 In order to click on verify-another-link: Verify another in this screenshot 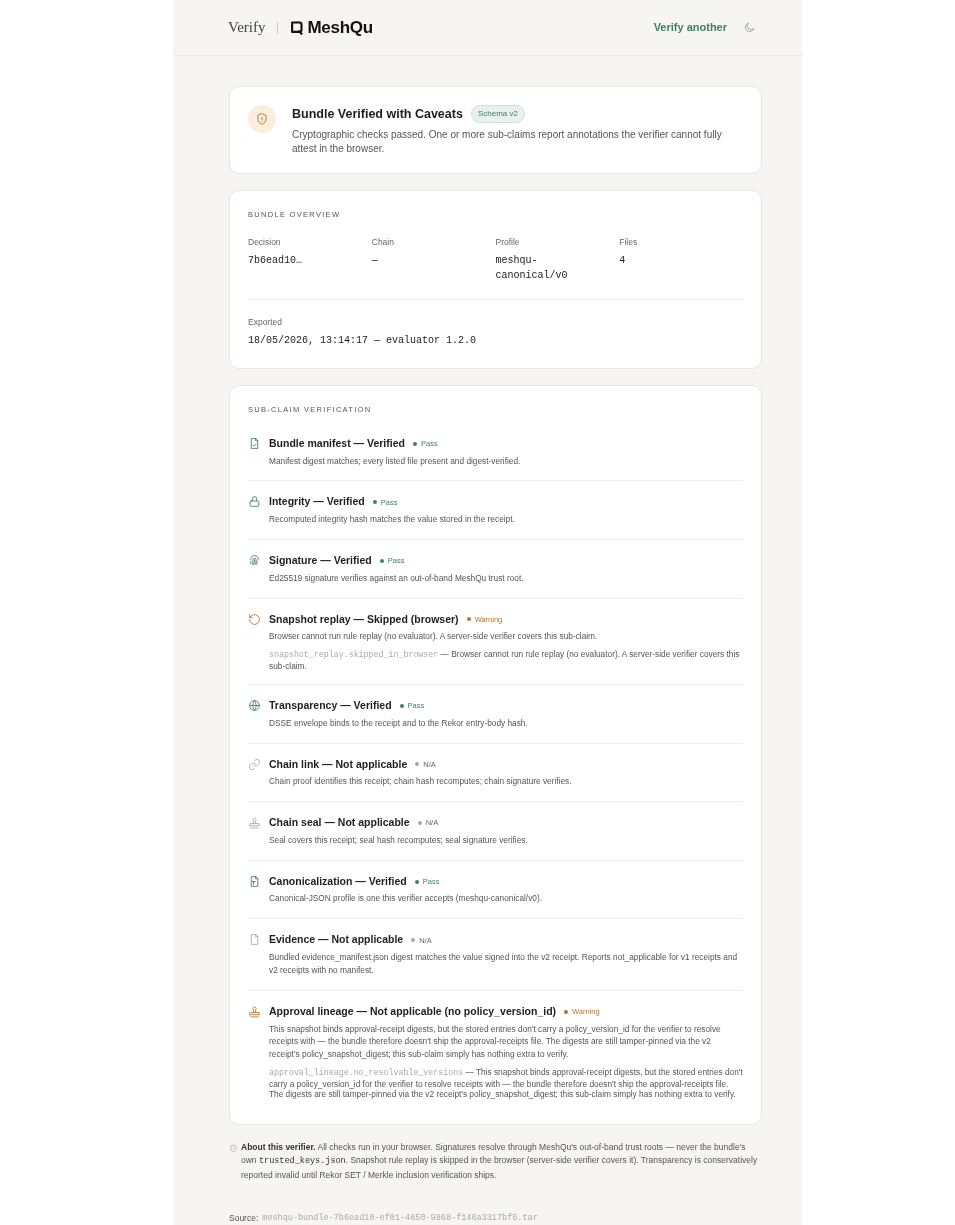, I will do `click(690, 27)`.